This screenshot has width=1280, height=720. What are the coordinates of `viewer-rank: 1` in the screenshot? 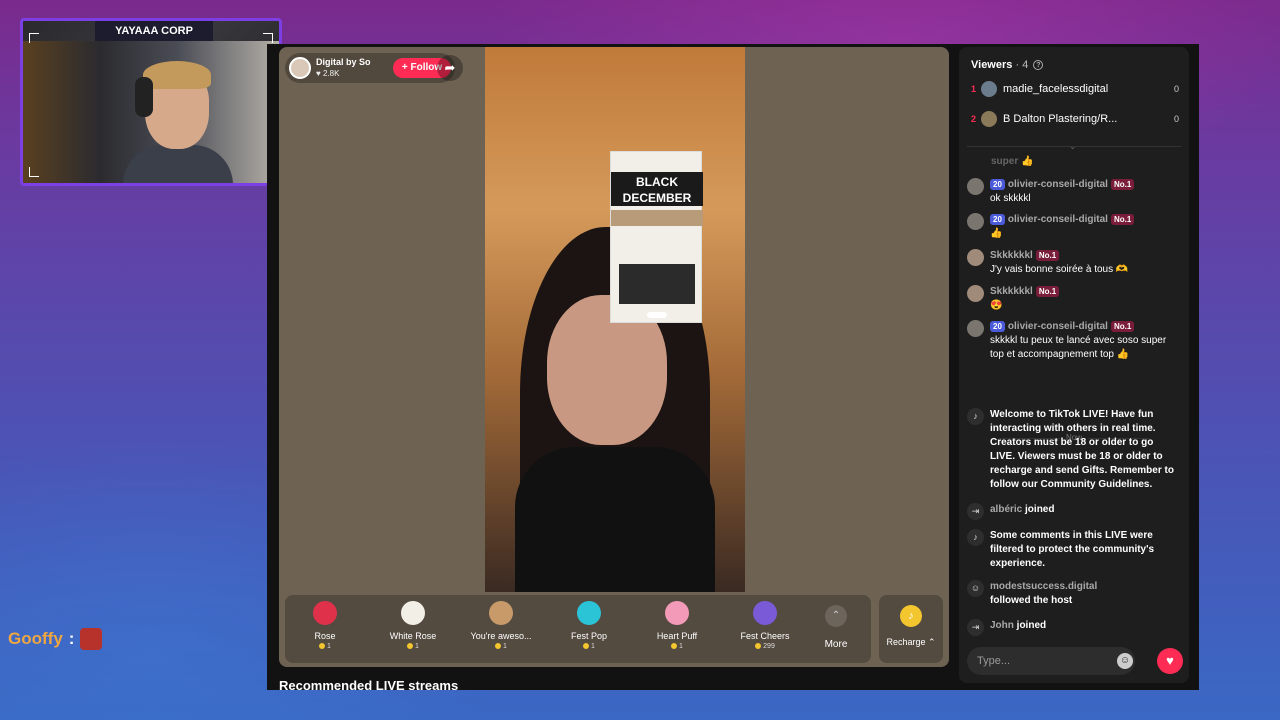 It's located at (974, 89).